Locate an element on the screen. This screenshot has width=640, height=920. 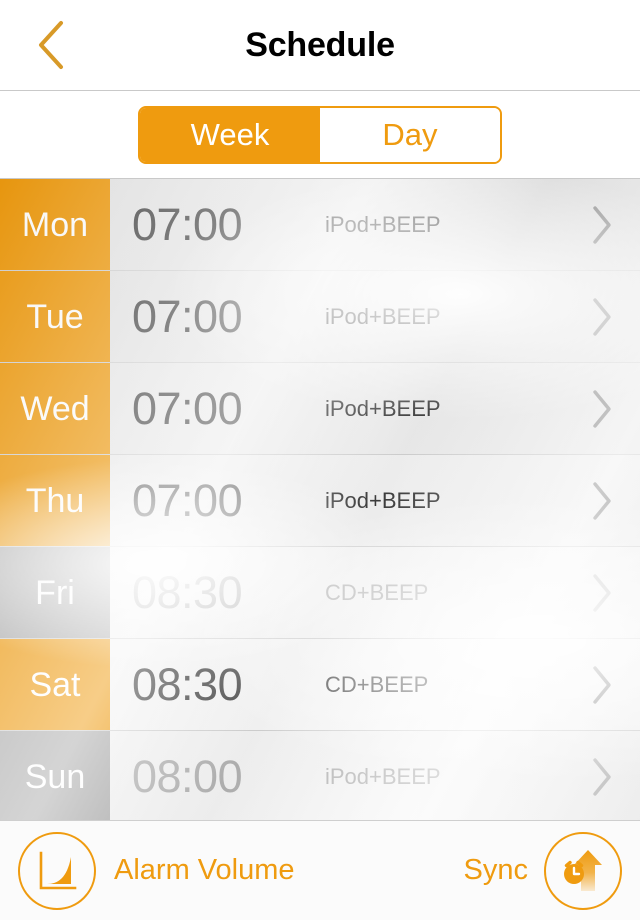
bottom-toolbar: Alarm Volume Sync is located at coordinates (320, 870).